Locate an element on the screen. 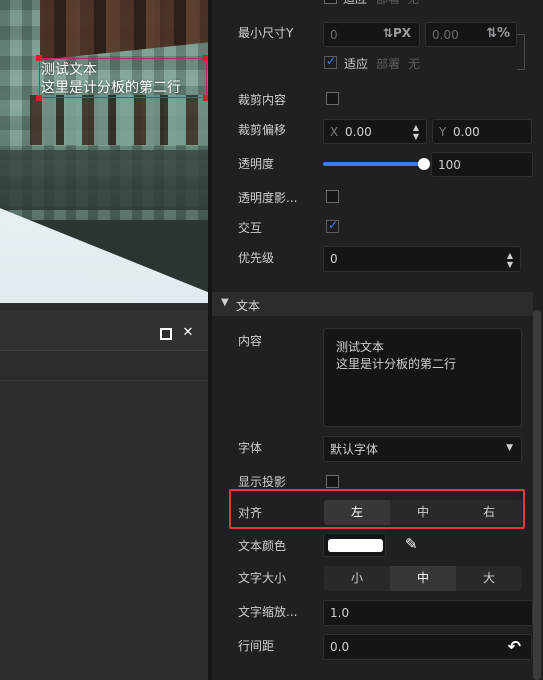  priority-input: 0 ▲ ▼ is located at coordinates (422, 259).